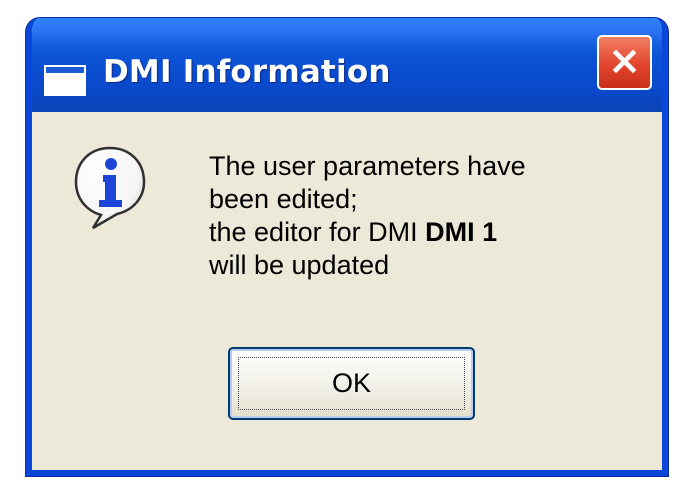 The image size is (697, 494). Describe the element at coordinates (65, 80) in the screenshot. I see `window-app-icon` at that location.